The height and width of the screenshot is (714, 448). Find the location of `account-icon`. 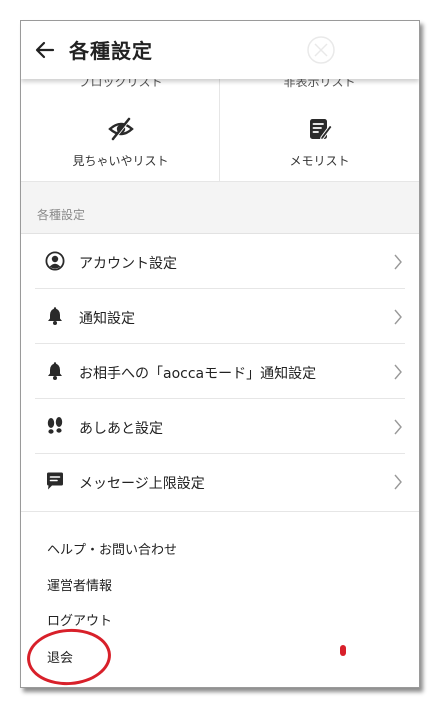

account-icon is located at coordinates (55, 261).